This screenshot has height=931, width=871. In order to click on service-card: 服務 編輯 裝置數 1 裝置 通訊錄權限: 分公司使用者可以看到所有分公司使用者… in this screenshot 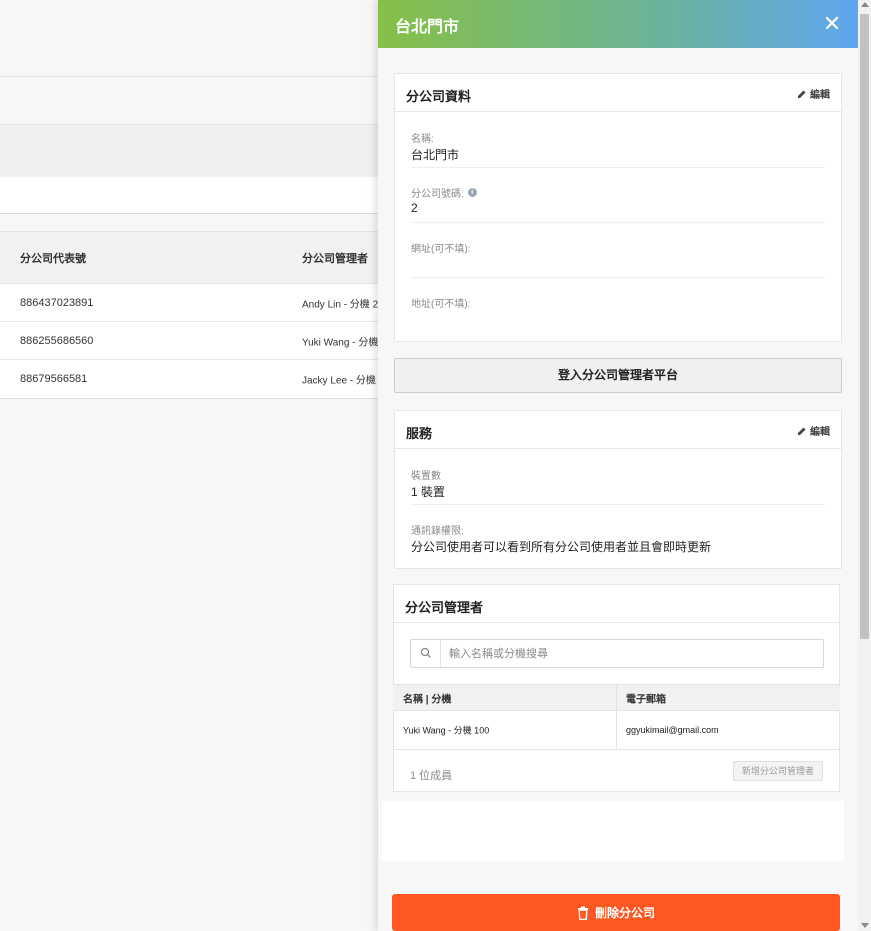, I will do `click(618, 489)`.